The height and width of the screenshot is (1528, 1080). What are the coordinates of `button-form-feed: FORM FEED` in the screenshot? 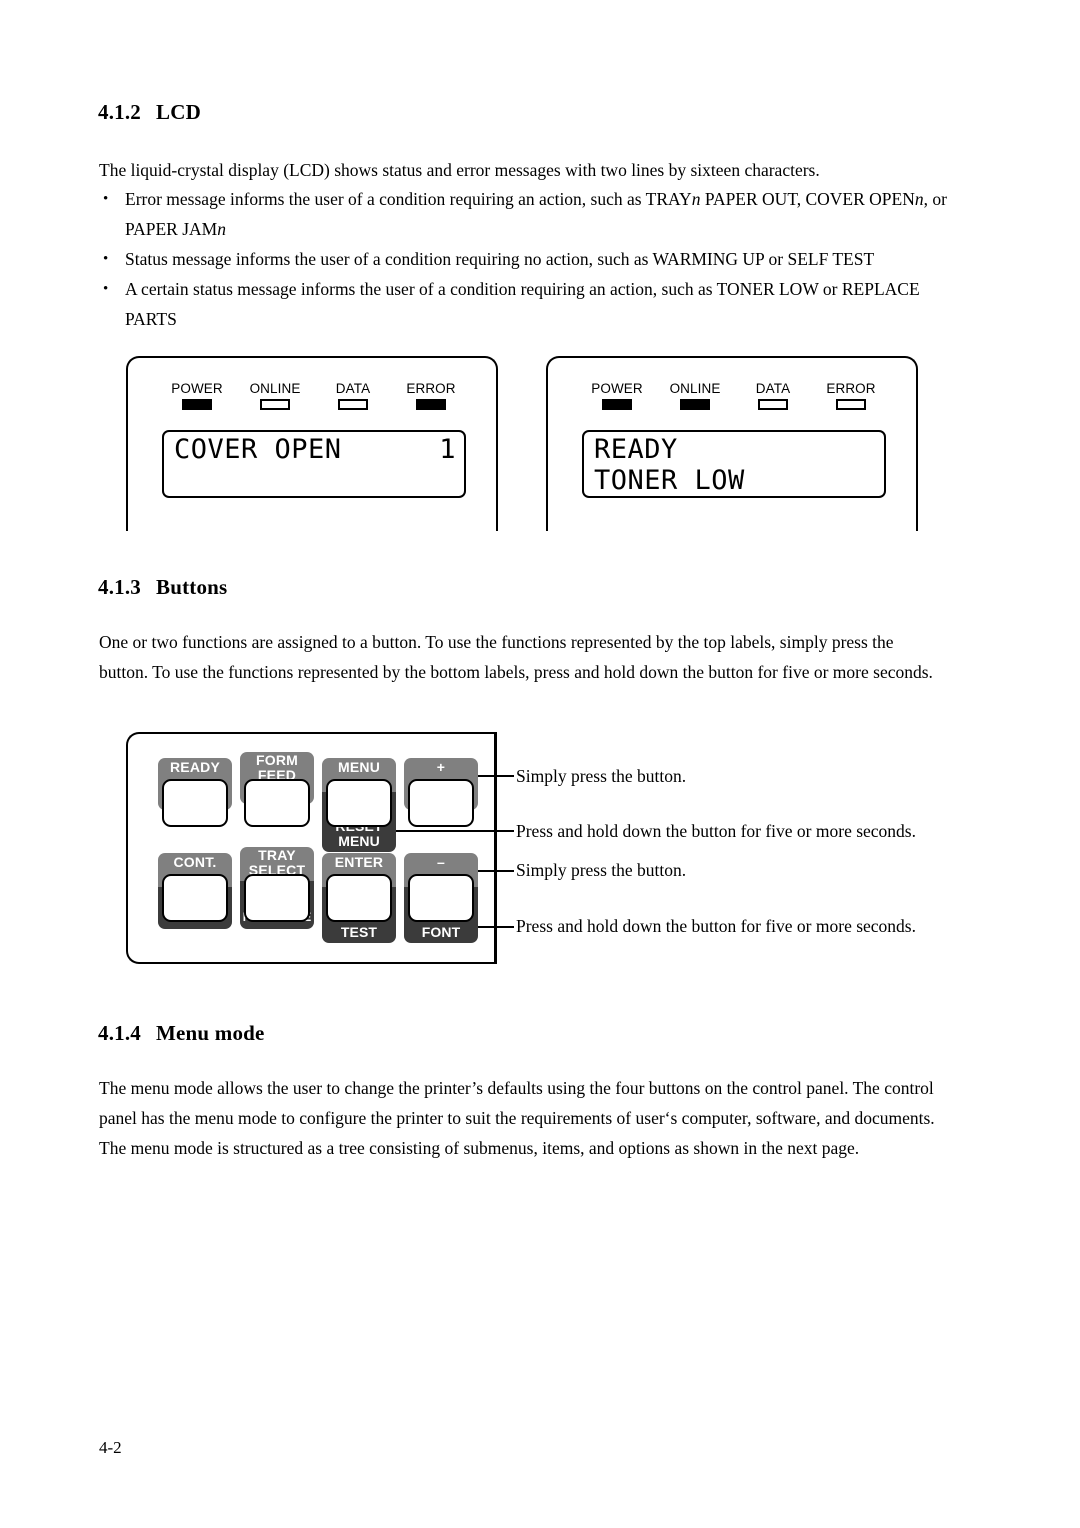 It's located at (277, 789).